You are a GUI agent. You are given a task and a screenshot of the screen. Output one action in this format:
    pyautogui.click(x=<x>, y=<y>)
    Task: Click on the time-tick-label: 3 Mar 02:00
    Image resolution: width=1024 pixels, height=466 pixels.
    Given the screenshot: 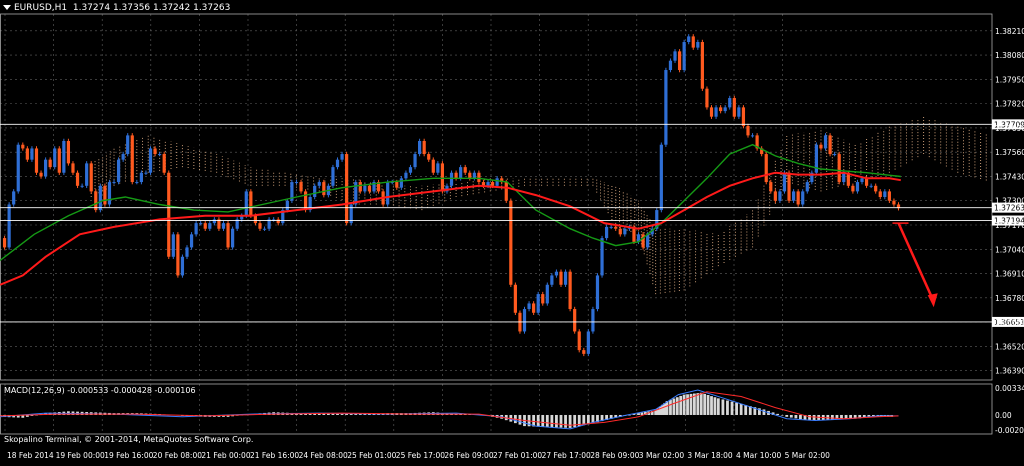 What is the action you would take?
    pyautogui.click(x=662, y=455)
    